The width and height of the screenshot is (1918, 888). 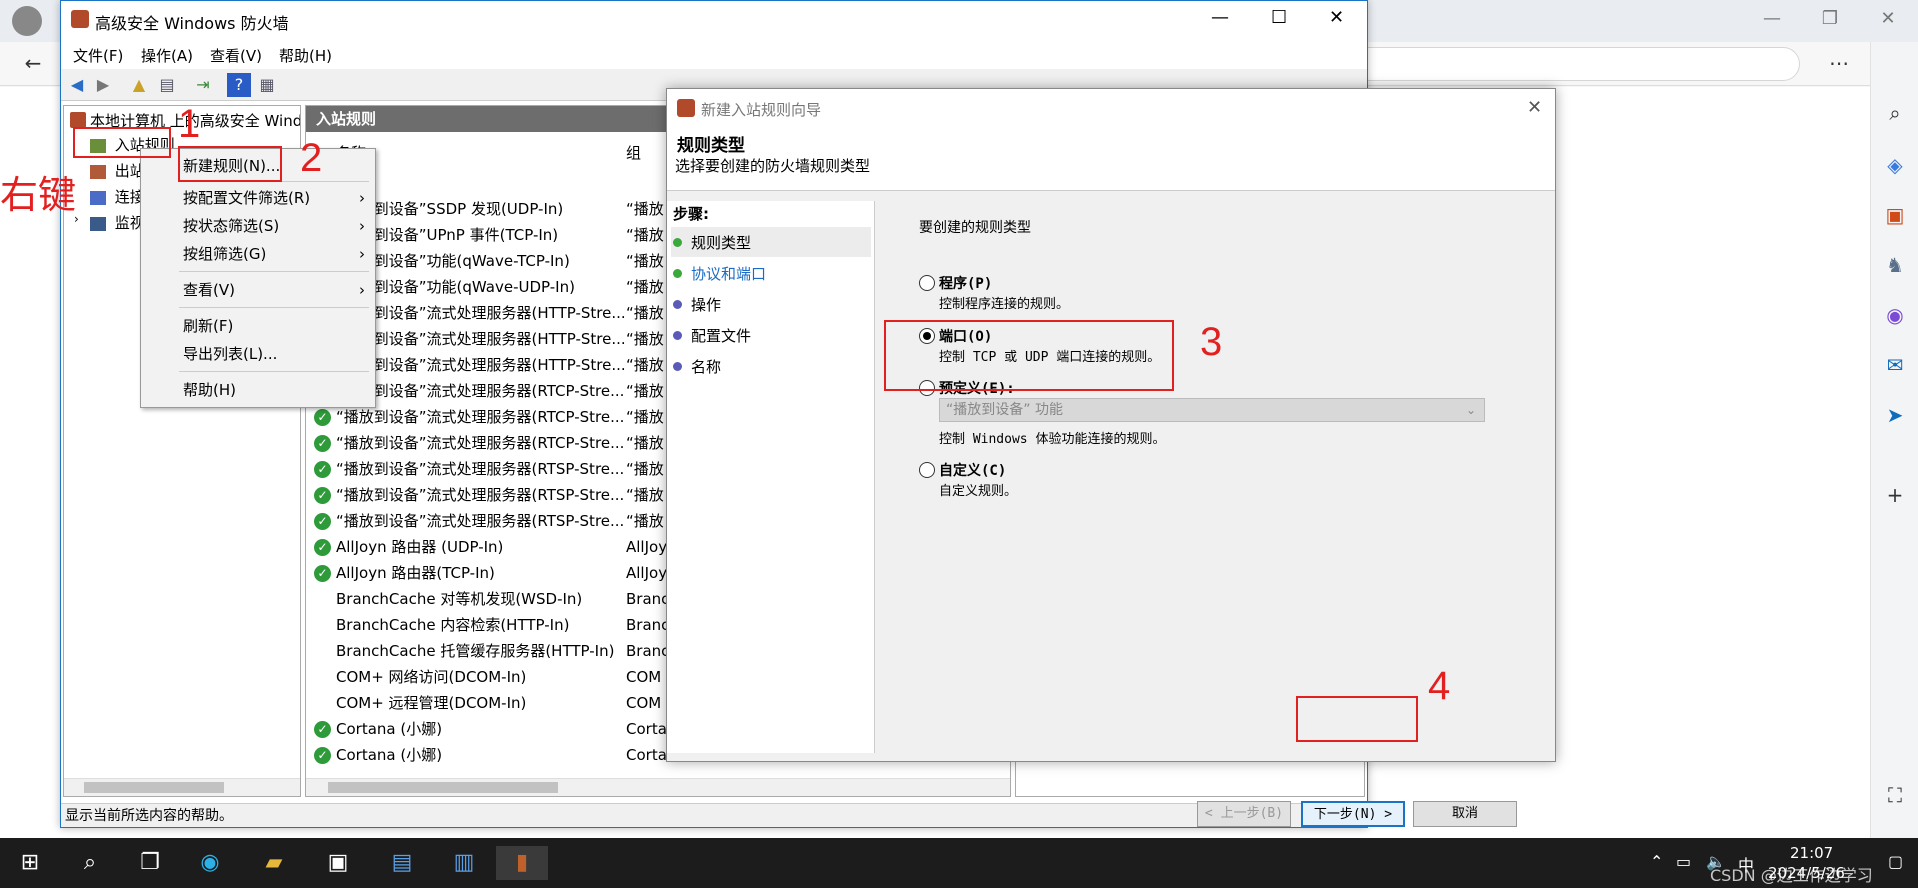 What do you see at coordinates (1534, 107) in the screenshot?
I see `wizard-close-icon: ✕` at bounding box center [1534, 107].